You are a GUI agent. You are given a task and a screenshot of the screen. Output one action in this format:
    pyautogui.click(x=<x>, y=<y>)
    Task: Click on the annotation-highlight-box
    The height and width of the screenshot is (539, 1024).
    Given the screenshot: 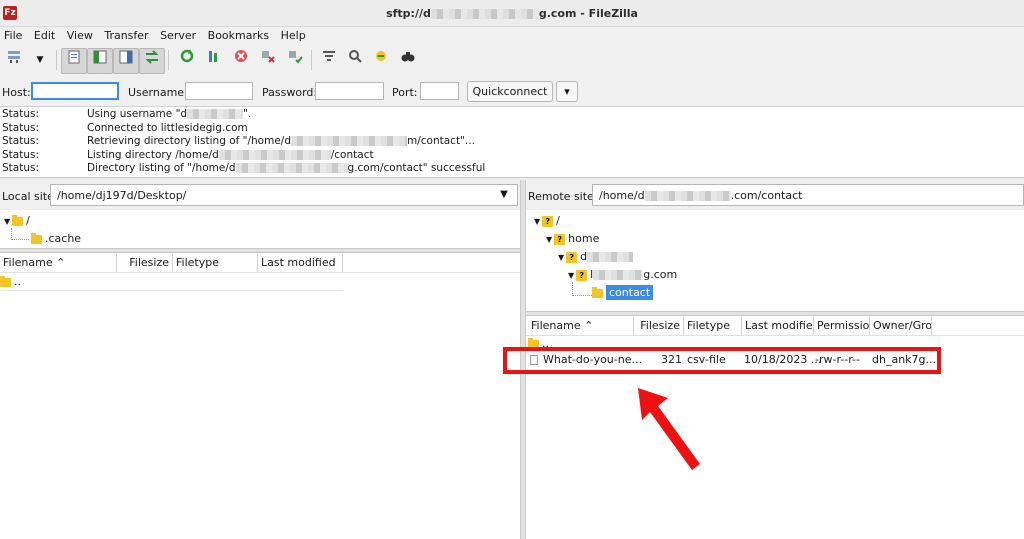 What is the action you would take?
    pyautogui.click(x=722, y=360)
    